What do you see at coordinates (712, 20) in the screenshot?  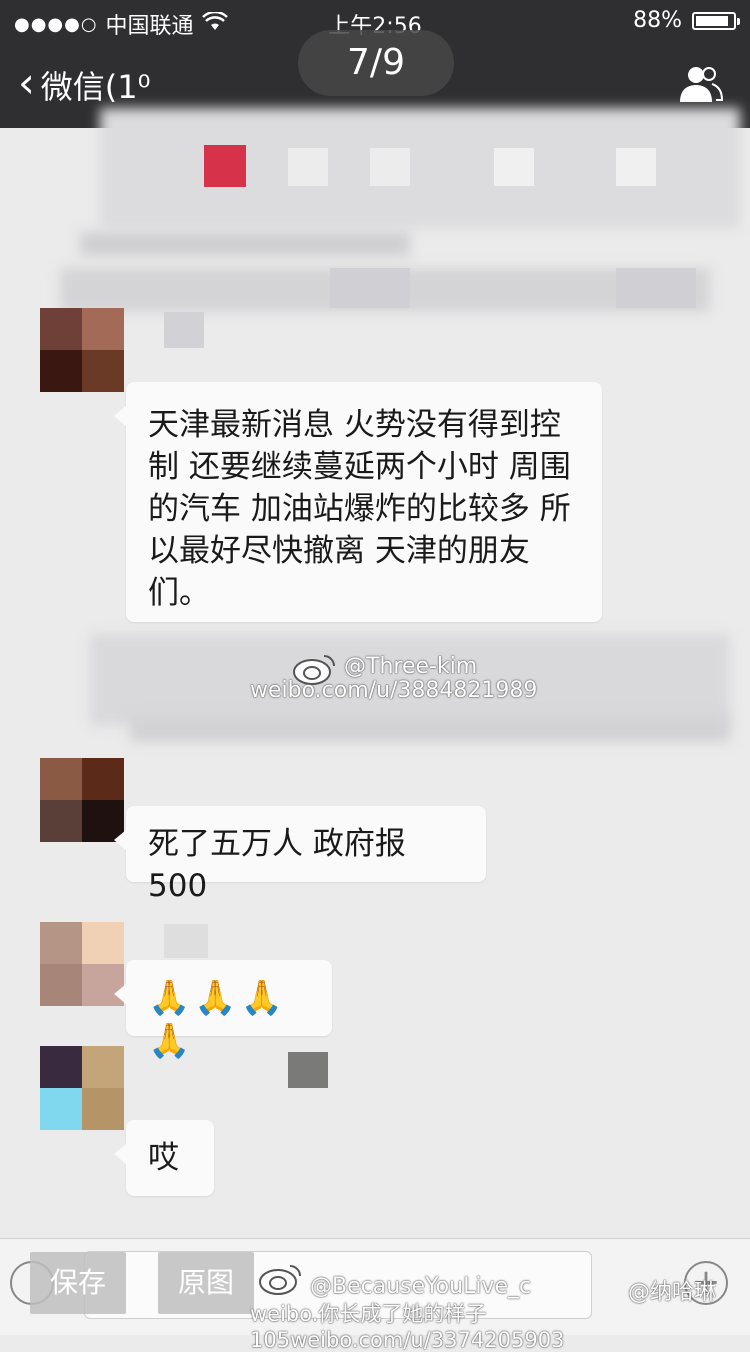 I see `battery-fill` at bounding box center [712, 20].